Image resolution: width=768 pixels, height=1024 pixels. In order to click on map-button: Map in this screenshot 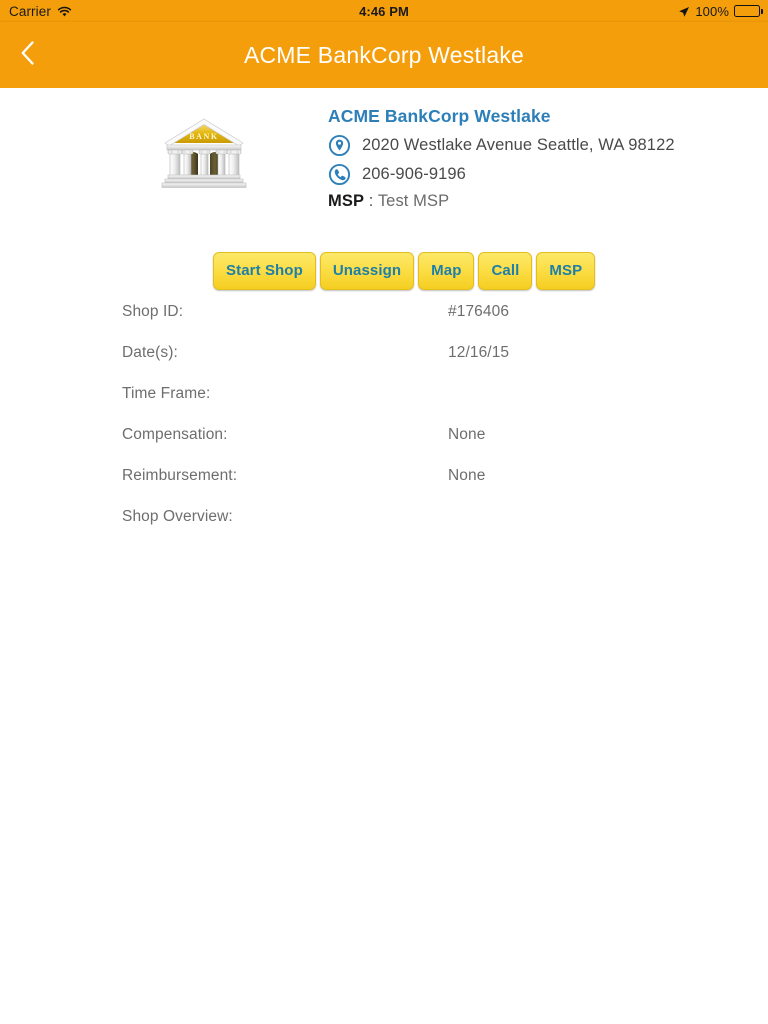, I will do `click(446, 271)`.